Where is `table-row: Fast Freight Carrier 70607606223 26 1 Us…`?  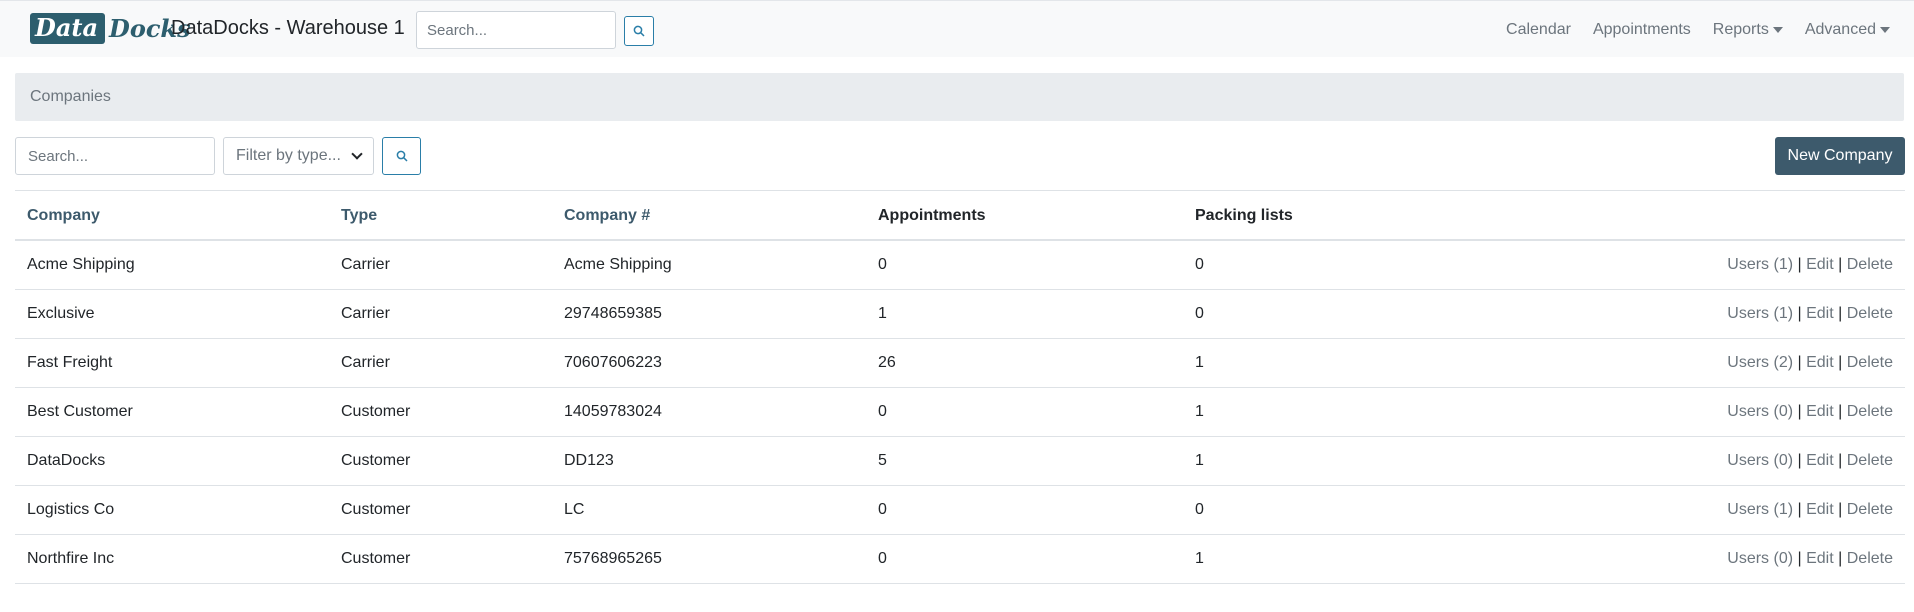 table-row: Fast Freight Carrier 70607606223 26 1 Us… is located at coordinates (960, 363).